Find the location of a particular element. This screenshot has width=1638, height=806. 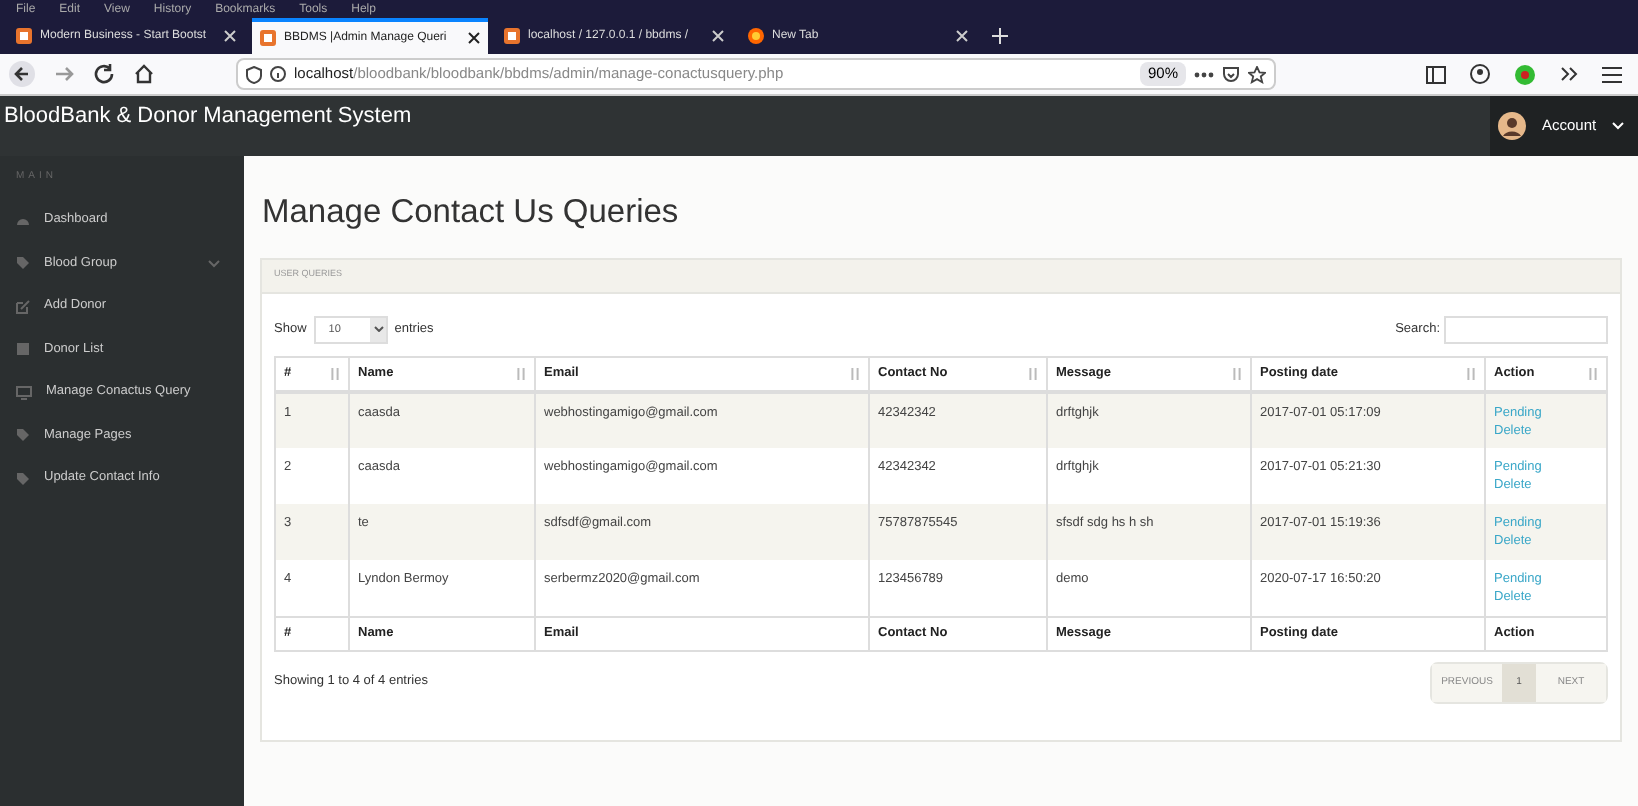

forward-icon is located at coordinates (64, 74).